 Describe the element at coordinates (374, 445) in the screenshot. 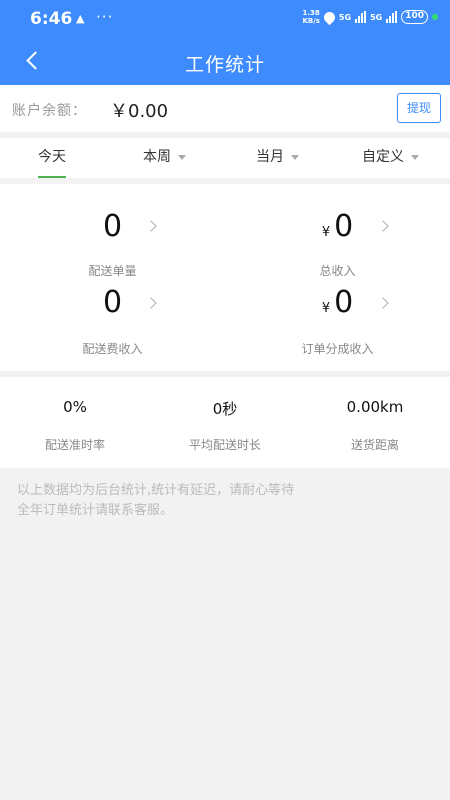

I see `metric-label: 送货距离` at that location.